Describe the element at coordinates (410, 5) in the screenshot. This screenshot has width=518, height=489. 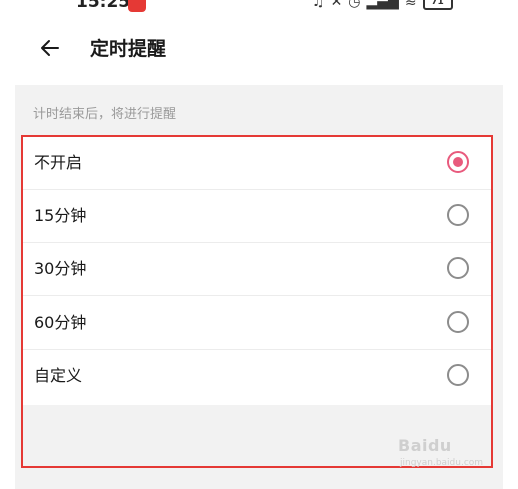
I see `wifi-icon: ≋` at that location.